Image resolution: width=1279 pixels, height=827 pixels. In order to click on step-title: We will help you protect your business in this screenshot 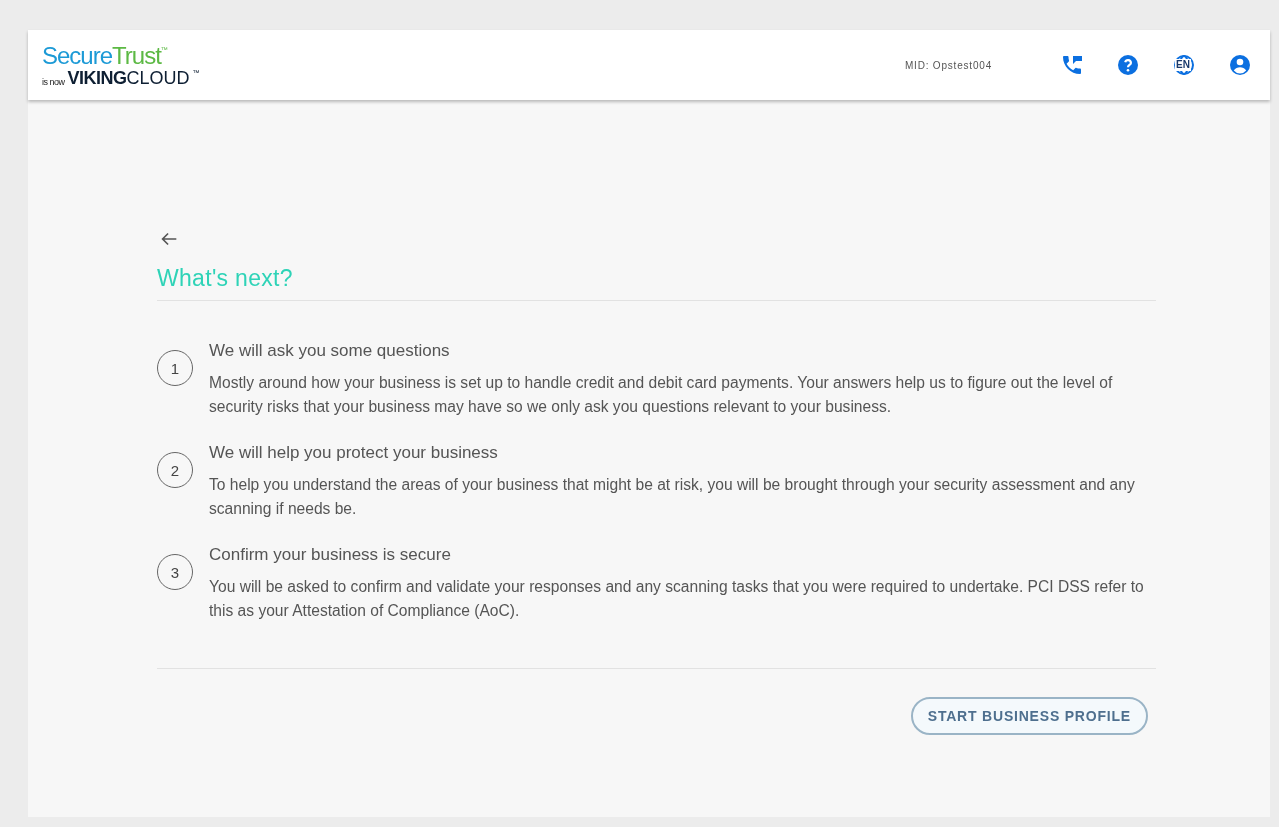, I will do `click(354, 453)`.